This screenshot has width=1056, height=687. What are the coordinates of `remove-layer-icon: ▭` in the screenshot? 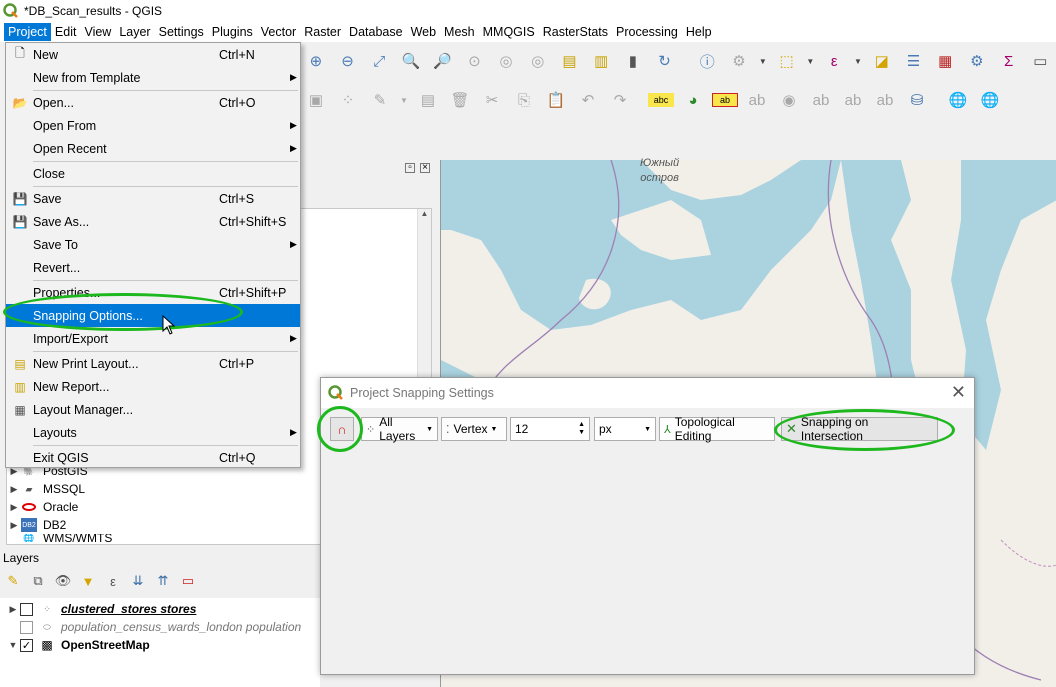 It's located at (188, 581).